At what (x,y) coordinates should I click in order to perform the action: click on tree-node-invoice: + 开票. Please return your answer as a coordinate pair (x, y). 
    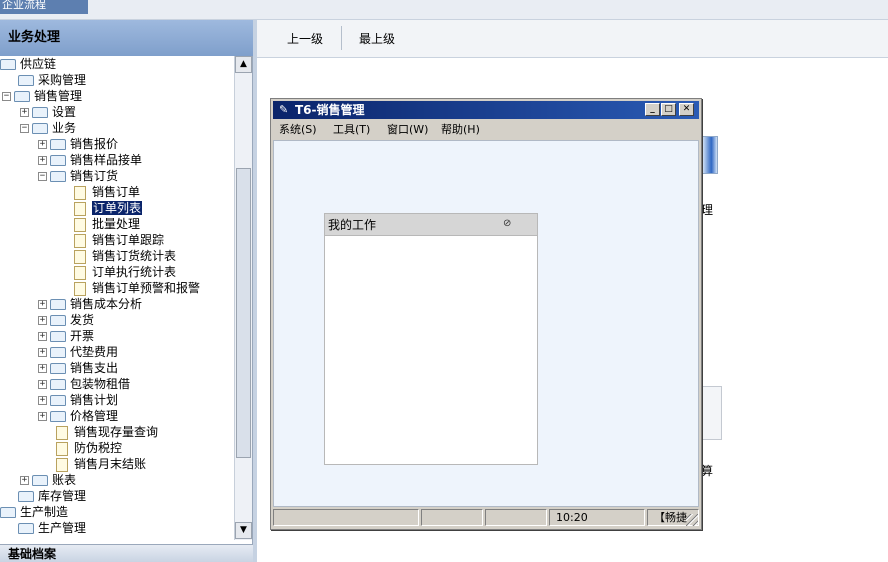
    Looking at the image, I should click on (66, 336).